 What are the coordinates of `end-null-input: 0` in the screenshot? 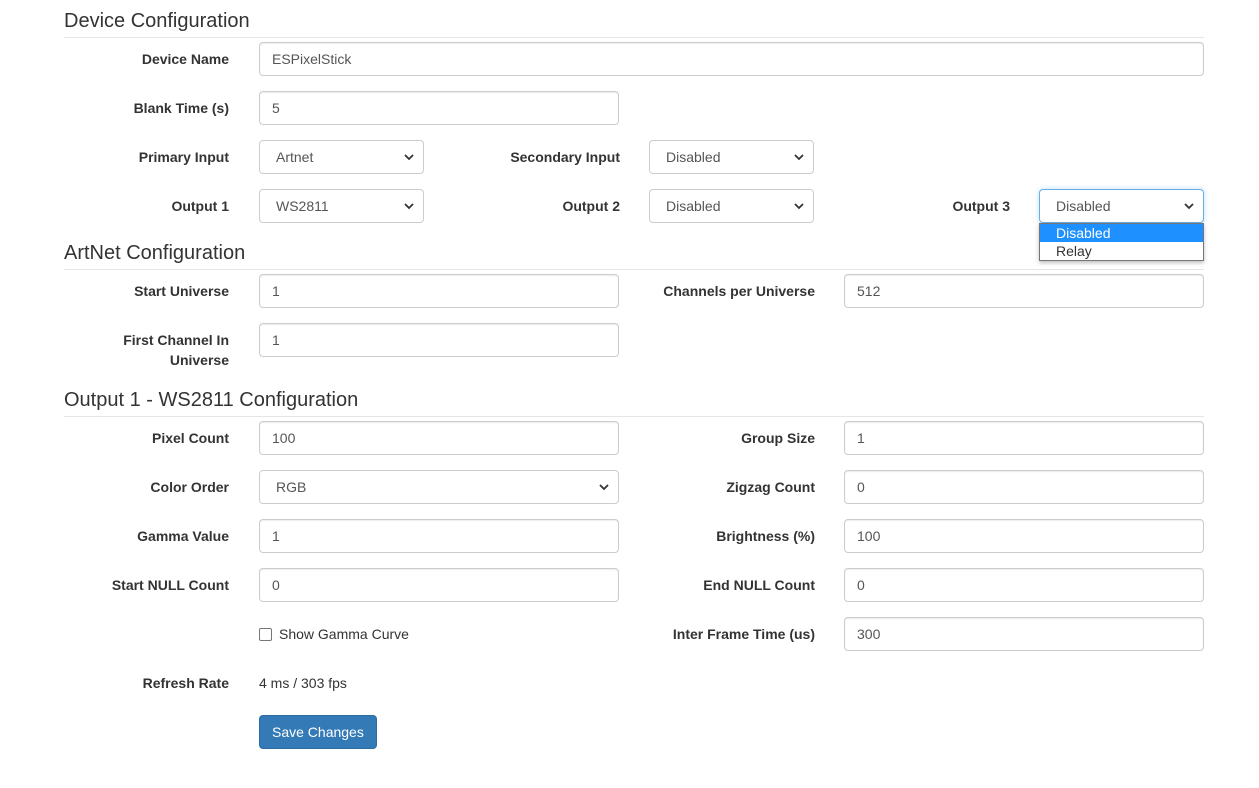 It's located at (1024, 585).